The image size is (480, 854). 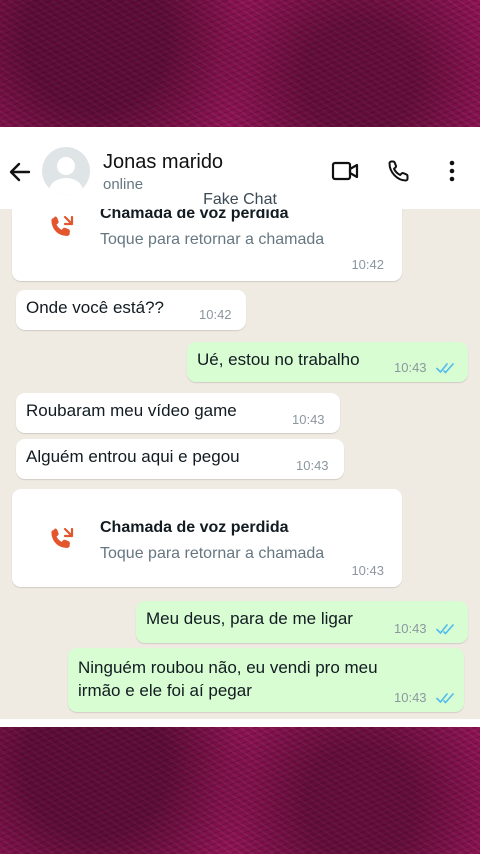 I want to click on call-title: Chamada de voz perdida, so click(x=194, y=527).